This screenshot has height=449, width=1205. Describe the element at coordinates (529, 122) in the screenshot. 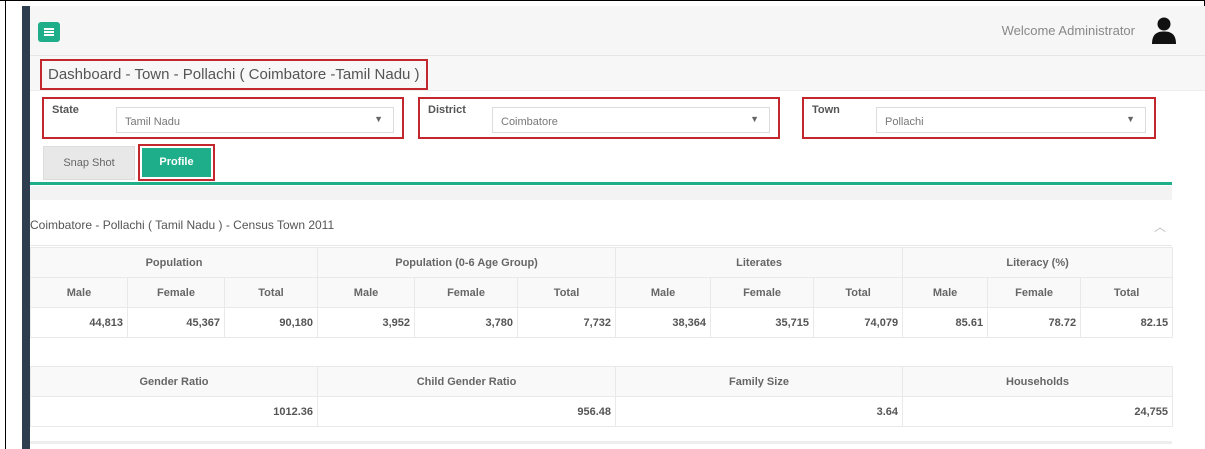

I see `district-value: Coimbatore` at that location.